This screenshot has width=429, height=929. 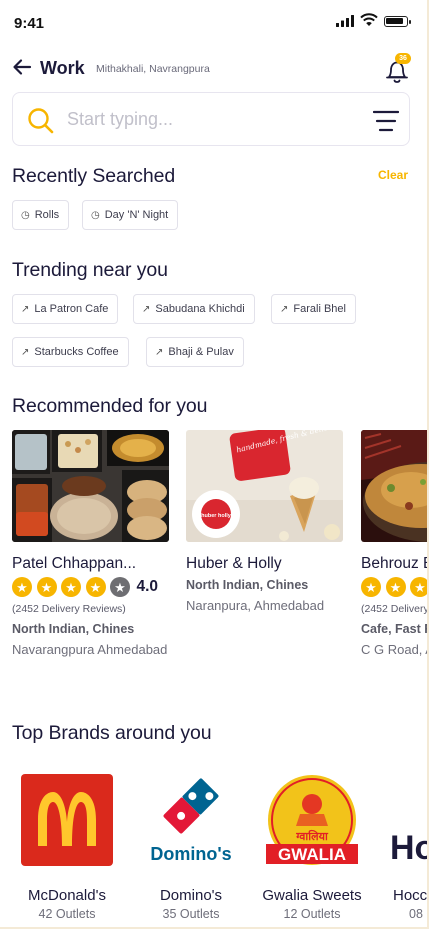 I want to click on hocco-logo: Ho, so click(x=409, y=848).